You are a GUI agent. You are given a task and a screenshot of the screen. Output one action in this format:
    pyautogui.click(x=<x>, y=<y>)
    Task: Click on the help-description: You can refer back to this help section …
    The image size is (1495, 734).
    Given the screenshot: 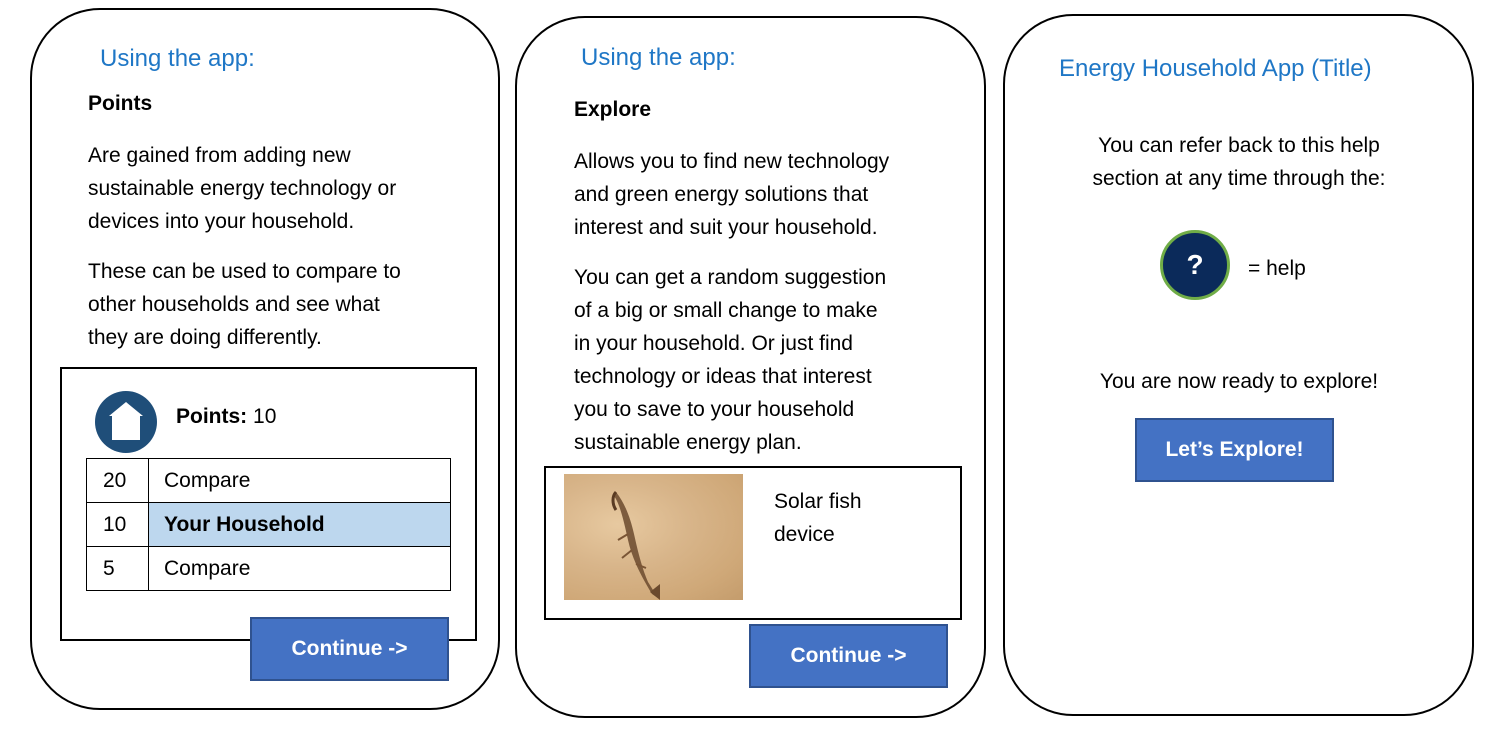 What is the action you would take?
    pyautogui.click(x=1239, y=162)
    